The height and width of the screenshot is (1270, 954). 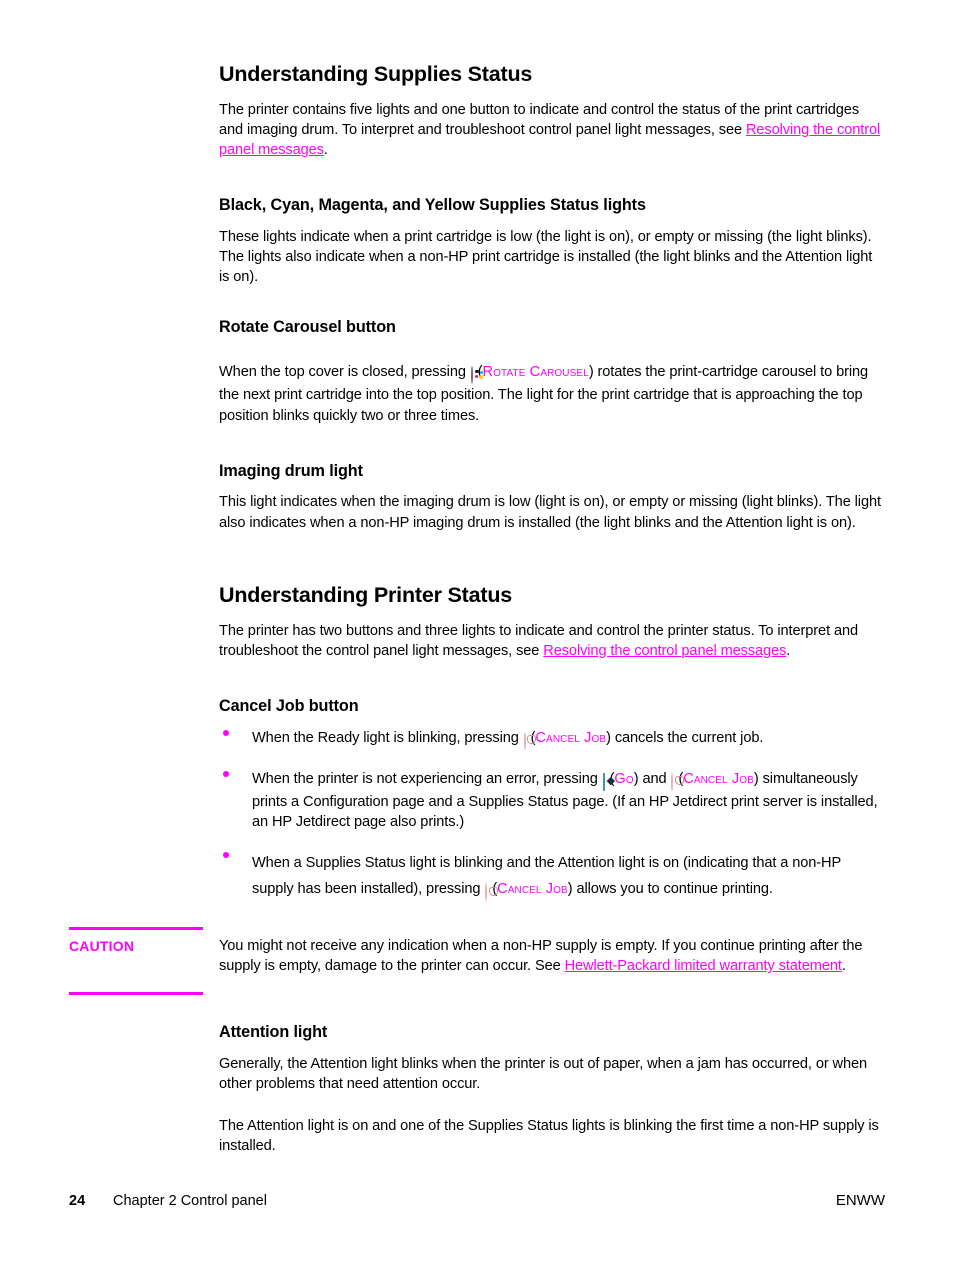 I want to click on page-footer: 24 Chapter 2 Control panel ENWW, so click(x=477, y=1200).